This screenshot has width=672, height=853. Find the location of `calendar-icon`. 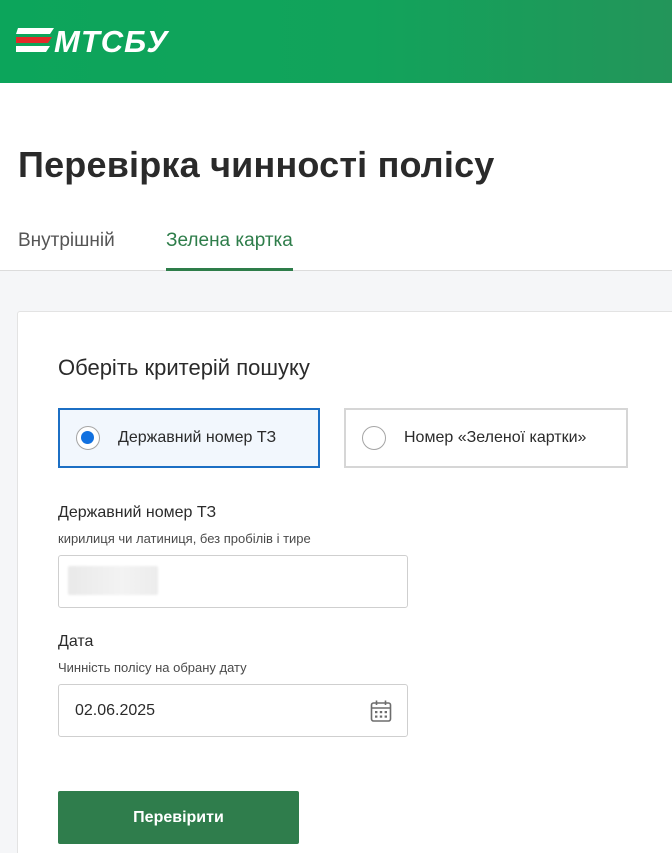

calendar-icon is located at coordinates (381, 711).